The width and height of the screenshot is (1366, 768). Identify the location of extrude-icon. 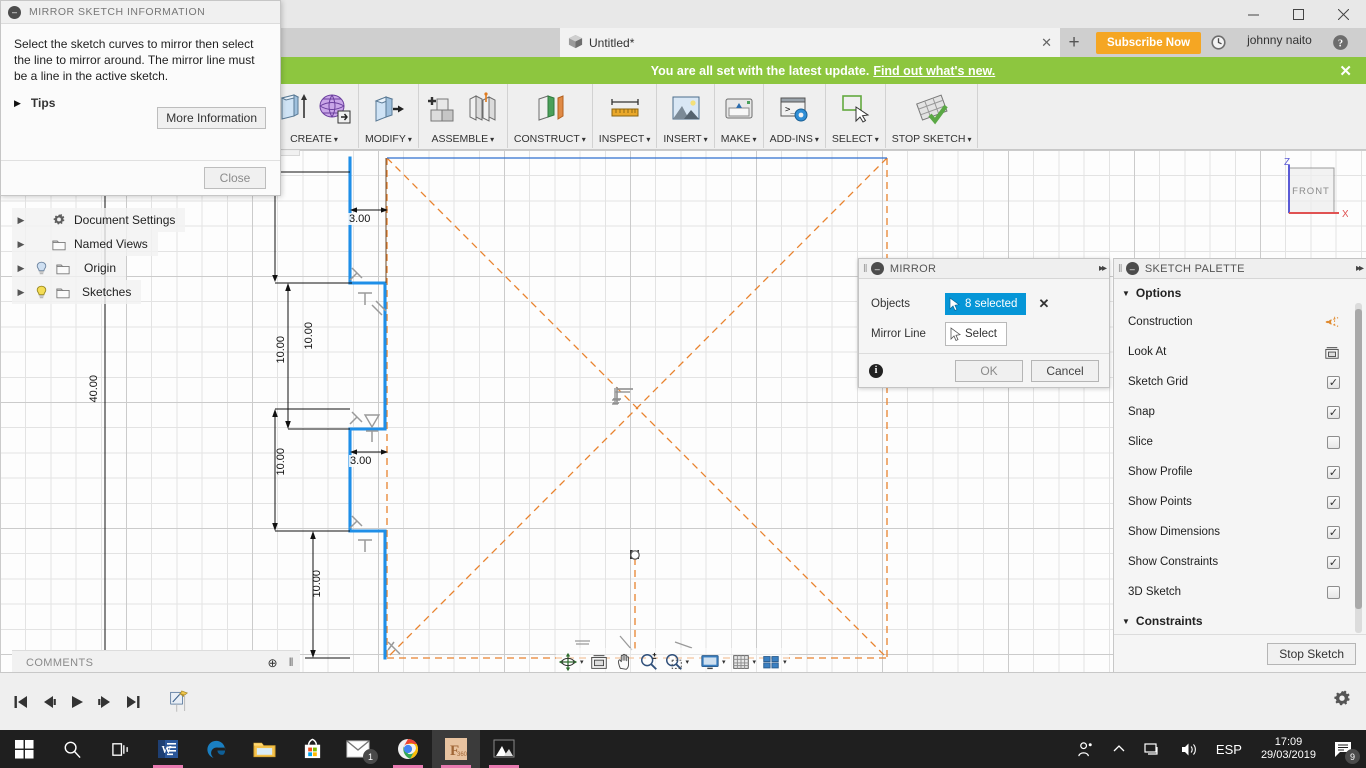
(294, 108).